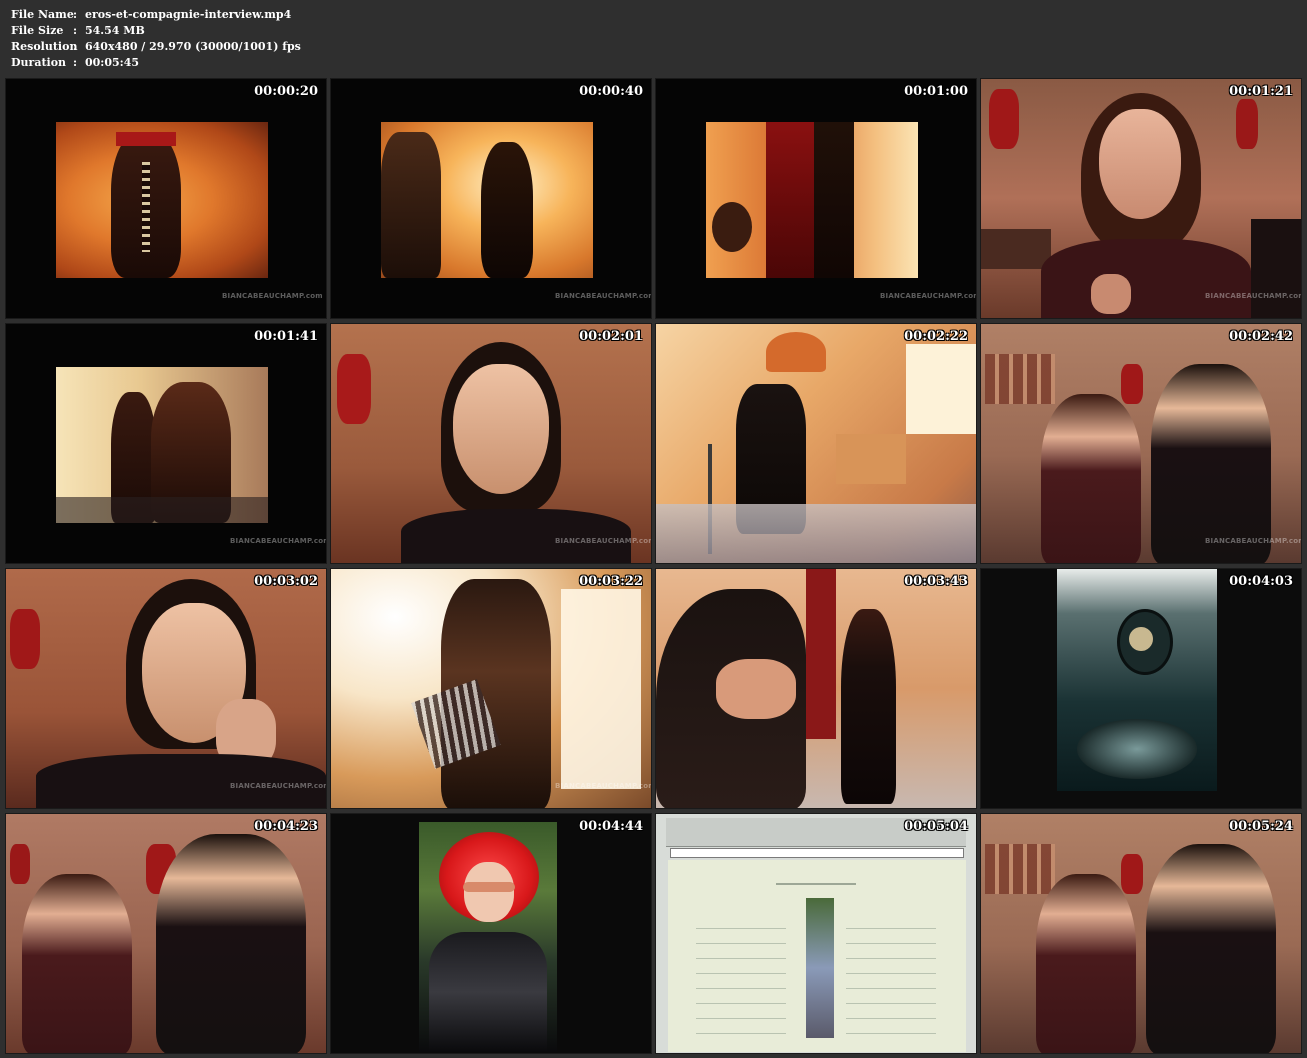 This screenshot has height=1058, width=1307. I want to click on timestamp-label: 00:03:22, so click(611, 581).